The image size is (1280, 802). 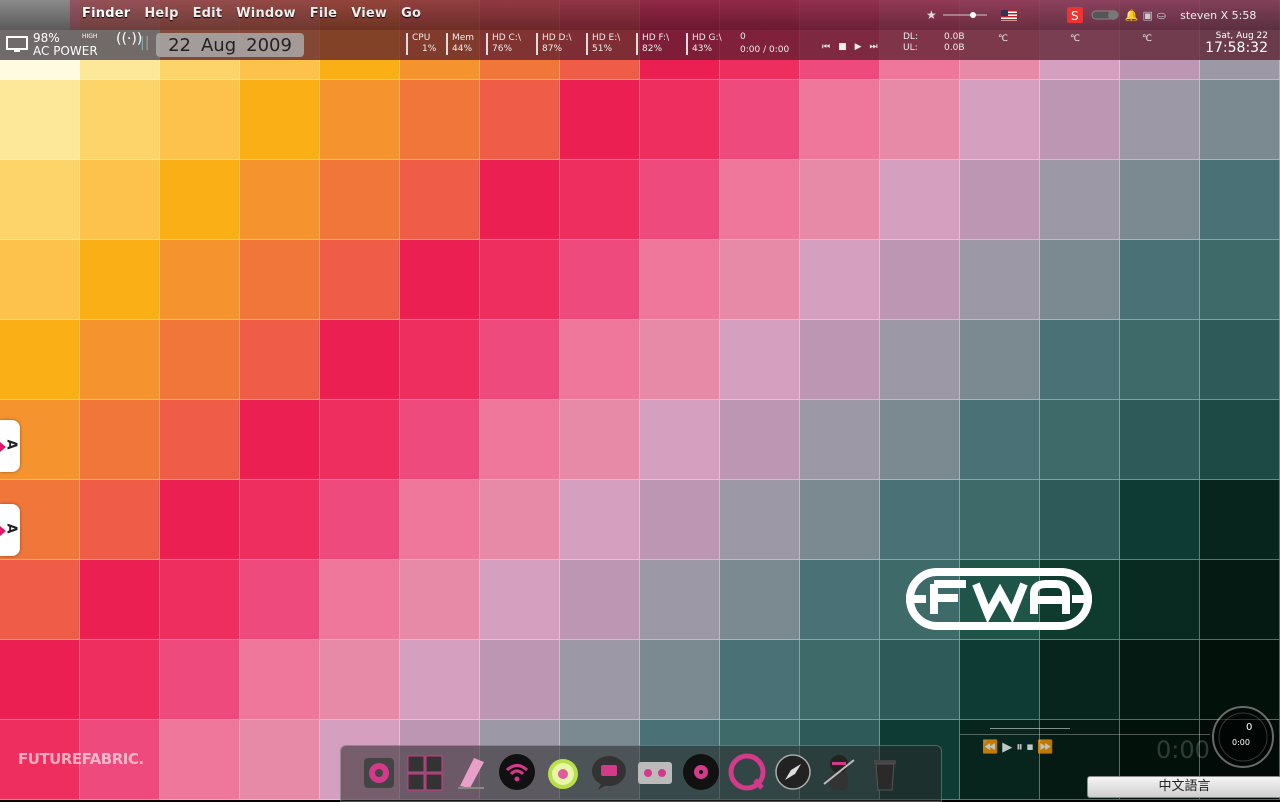 I want to click on media-dial, so click(x=1243, y=737).